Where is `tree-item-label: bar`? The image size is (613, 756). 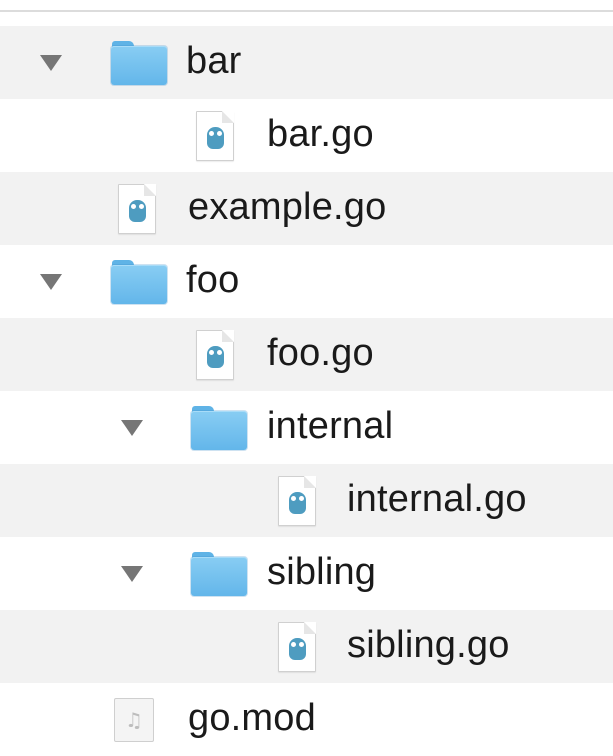 tree-item-label: bar is located at coordinates (214, 60).